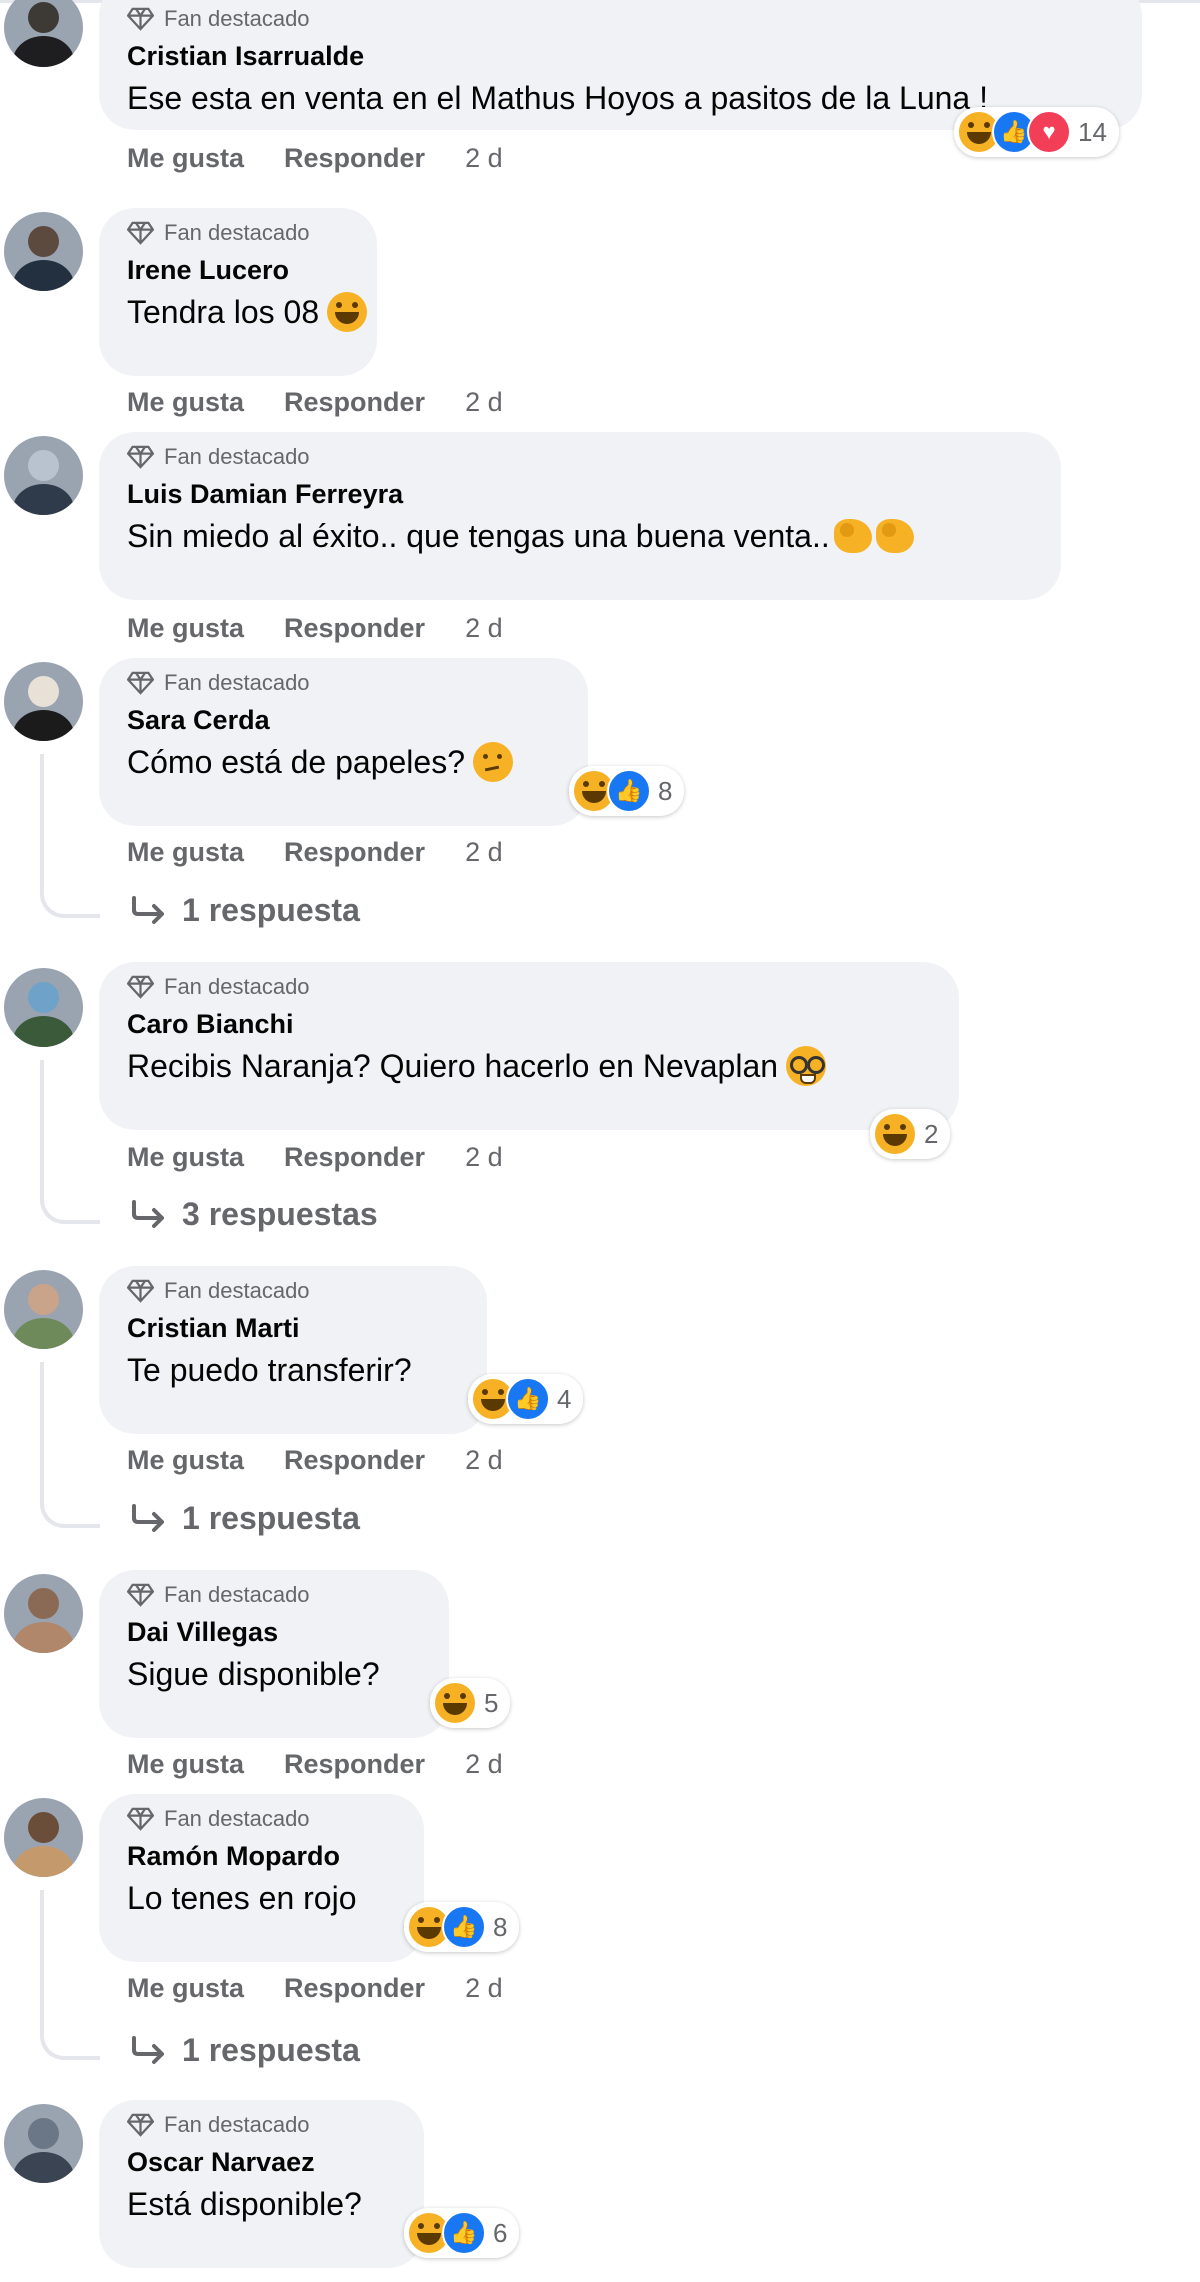  Describe the element at coordinates (564, 1398) in the screenshot. I see `reaction-count: 4` at that location.